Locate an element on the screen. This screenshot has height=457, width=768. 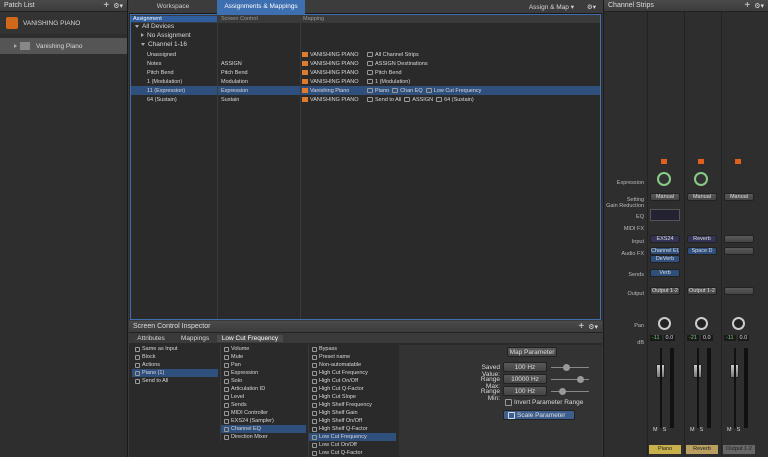
tab-attributes: Attributes is located at coordinates (151, 338).